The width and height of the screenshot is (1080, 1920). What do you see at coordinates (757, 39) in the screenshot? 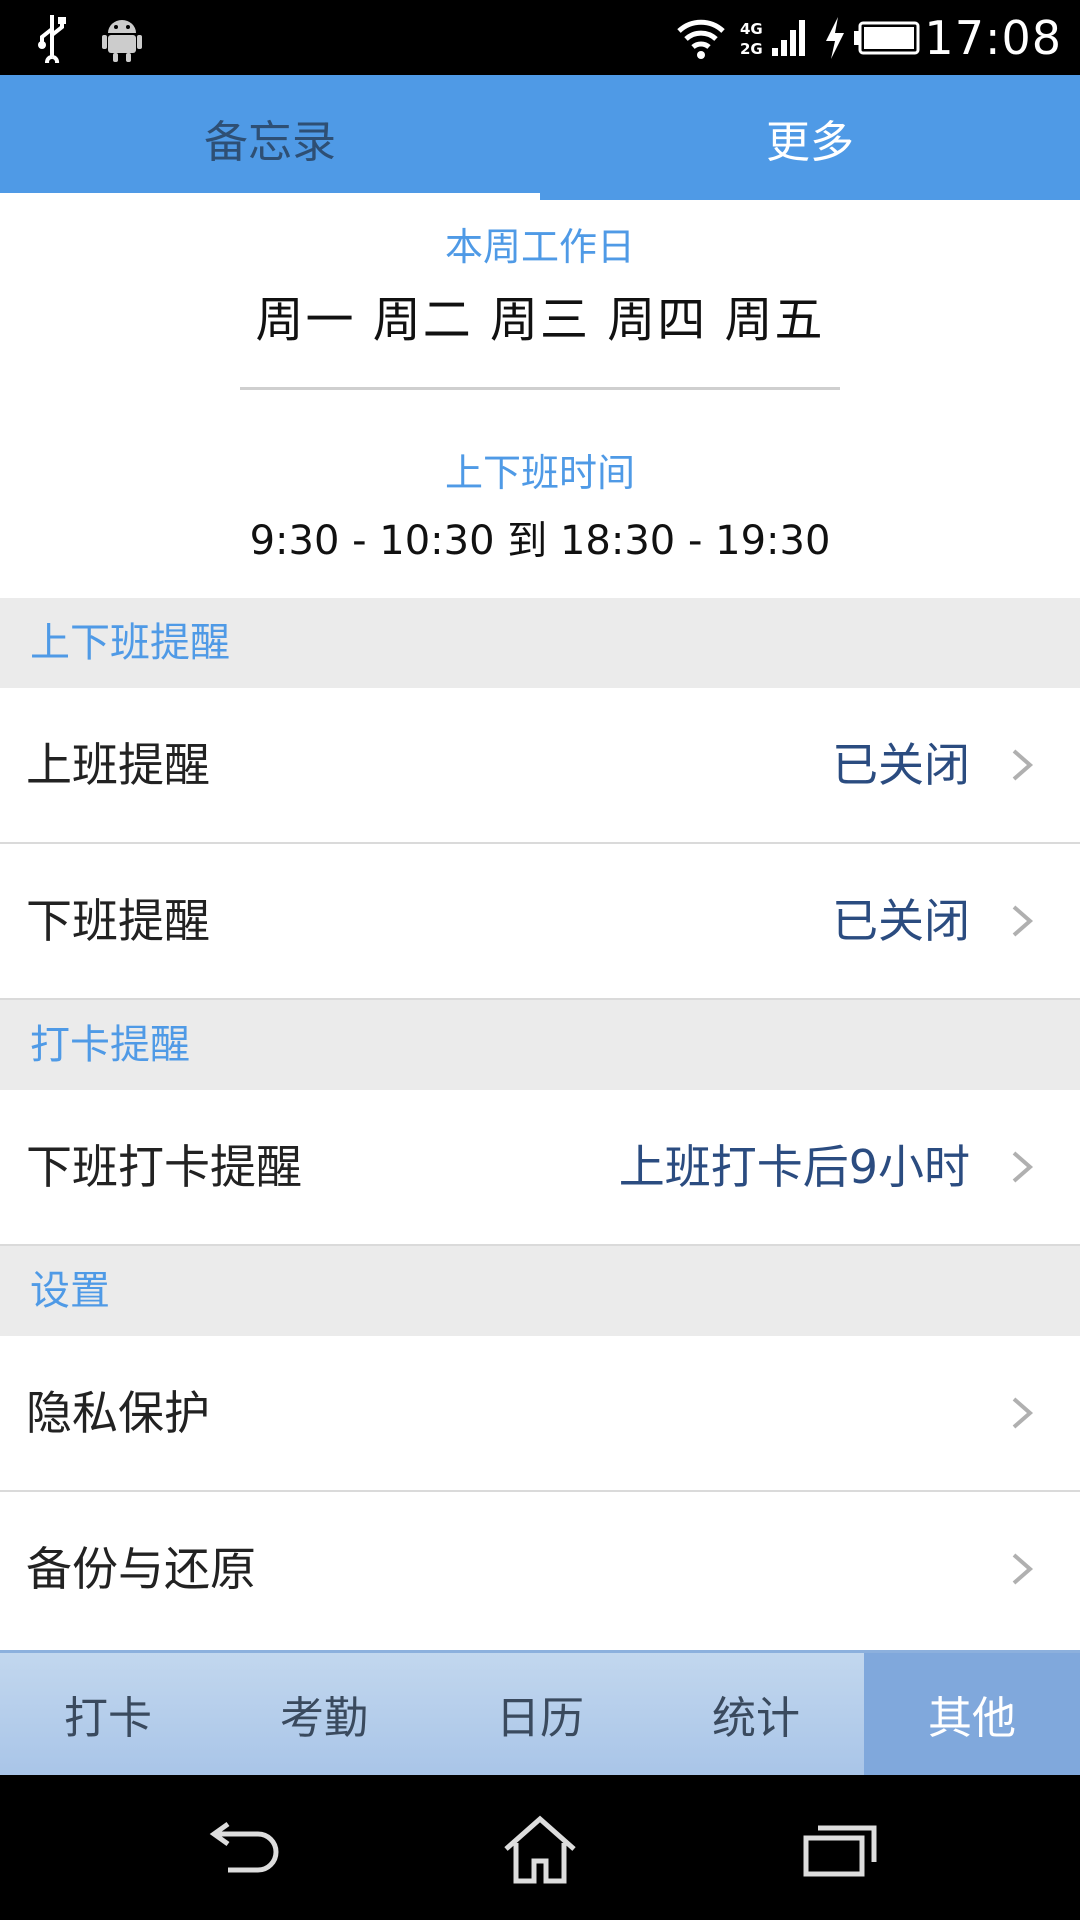
I see `network-type-label: 4G 2G` at bounding box center [757, 39].